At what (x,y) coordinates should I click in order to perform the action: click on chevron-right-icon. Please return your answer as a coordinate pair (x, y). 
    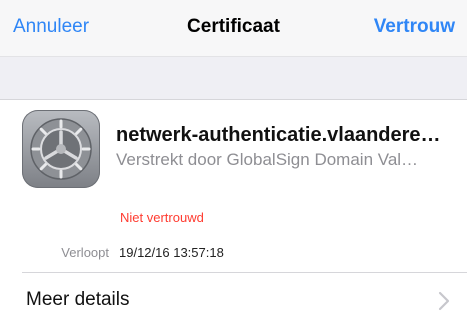
    Looking at the image, I should click on (444, 301).